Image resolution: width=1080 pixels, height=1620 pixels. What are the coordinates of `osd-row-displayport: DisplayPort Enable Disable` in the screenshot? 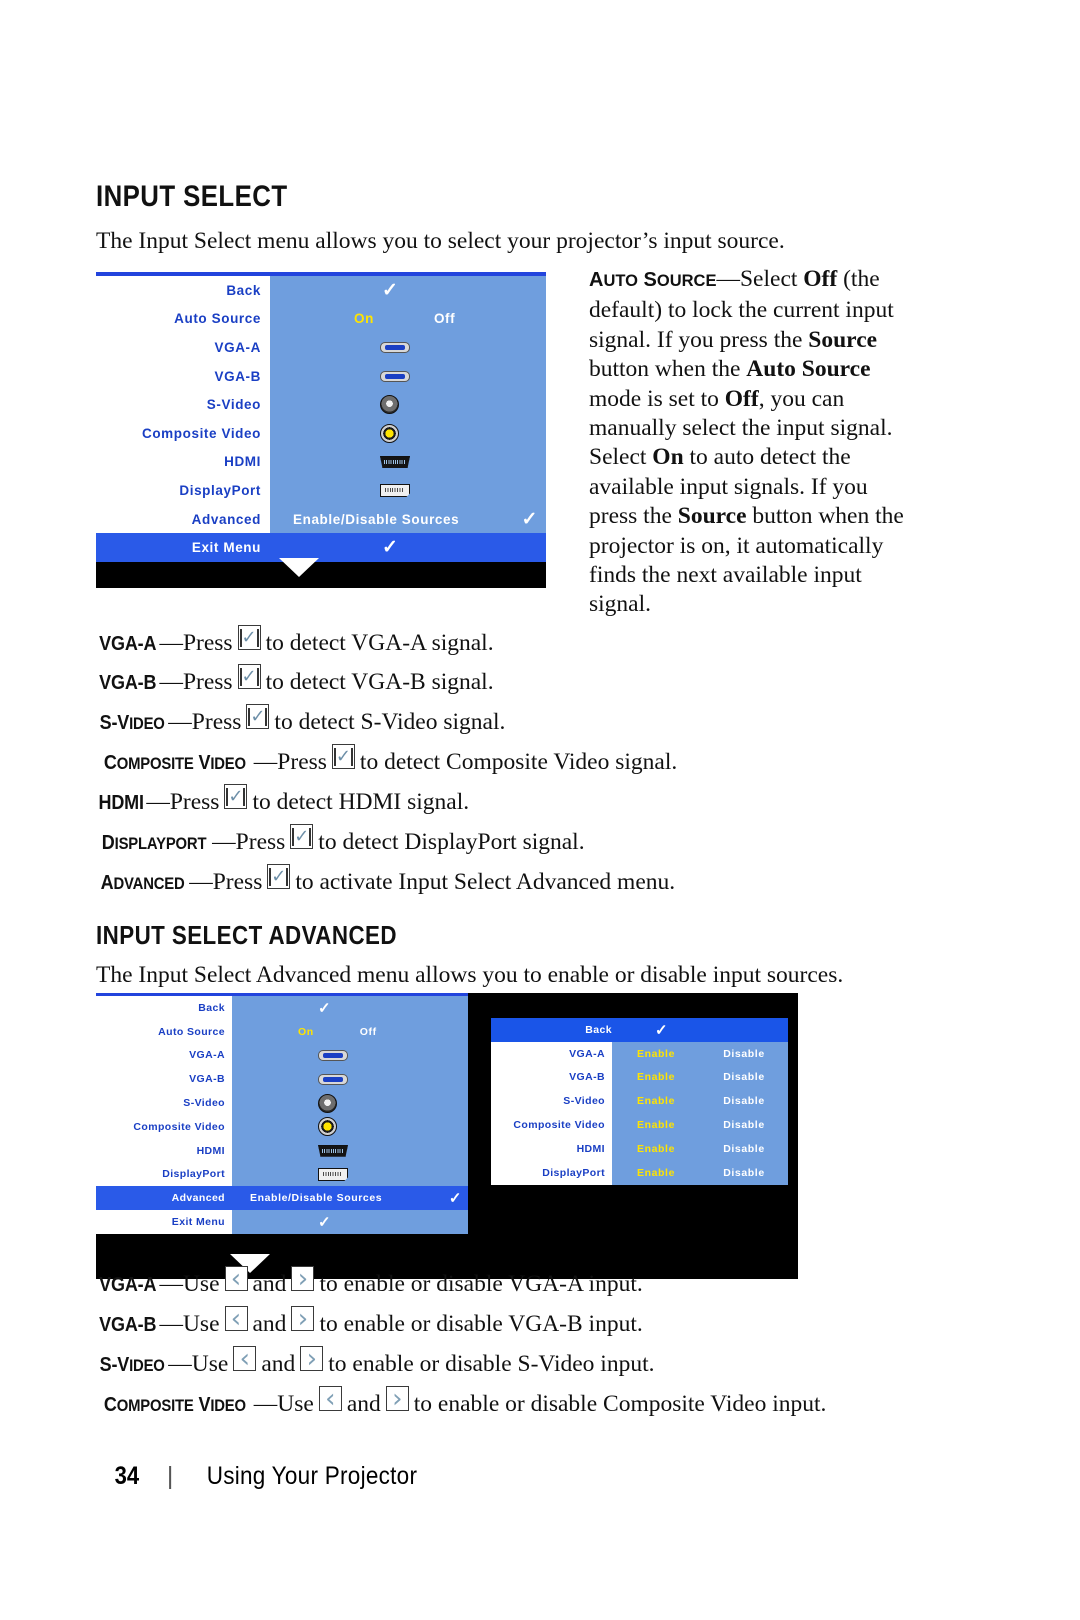 It's located at (639, 1172).